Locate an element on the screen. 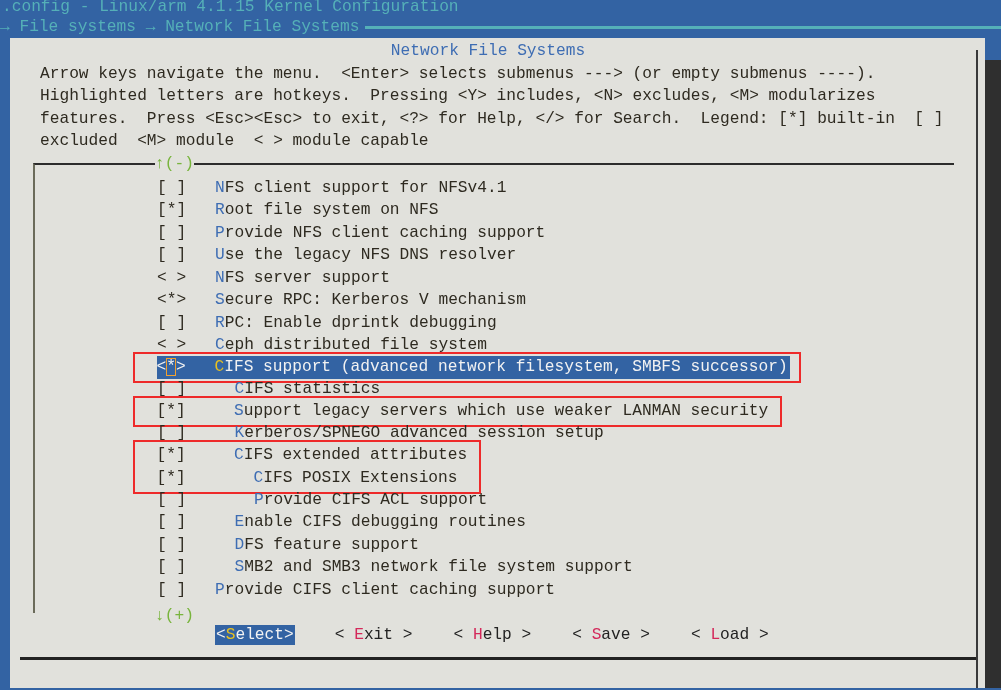 This screenshot has width=1001, height=690. scroll-up-indicator: ↑(-) is located at coordinates (174, 163).